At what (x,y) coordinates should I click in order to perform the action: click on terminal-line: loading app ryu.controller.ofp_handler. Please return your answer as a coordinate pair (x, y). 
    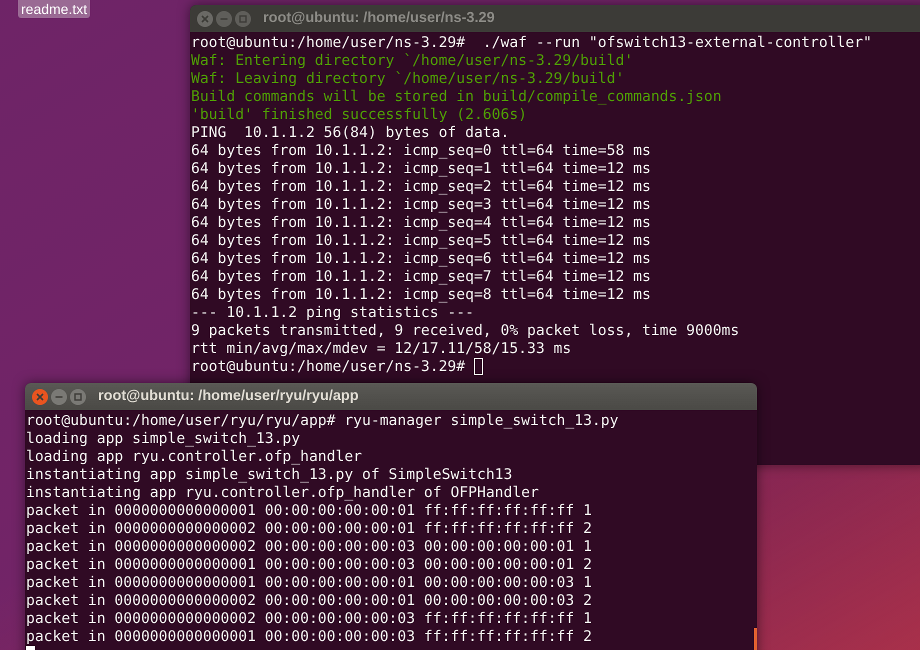
    Looking at the image, I should click on (194, 456).